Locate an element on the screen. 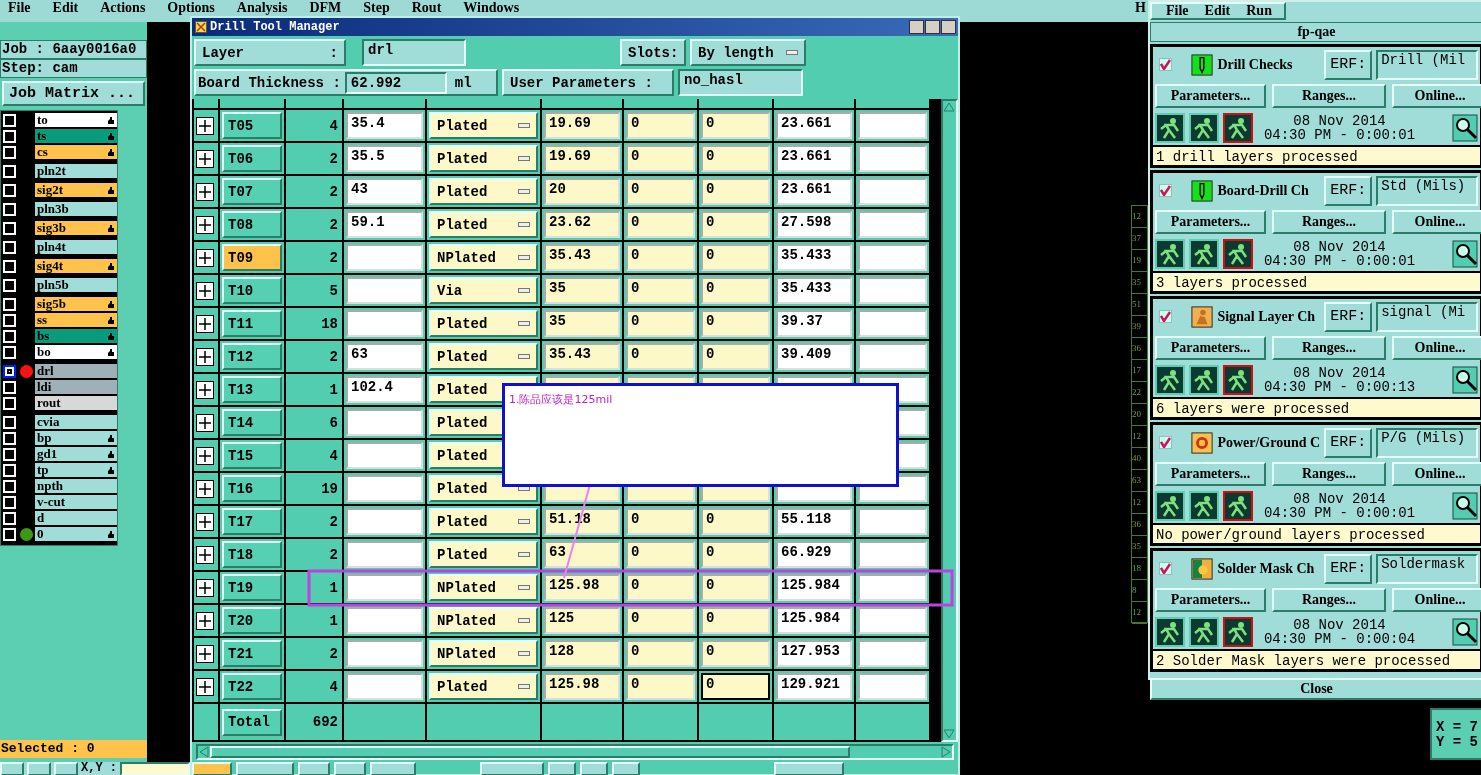  layer-item: cs is located at coordinates (76, 152).